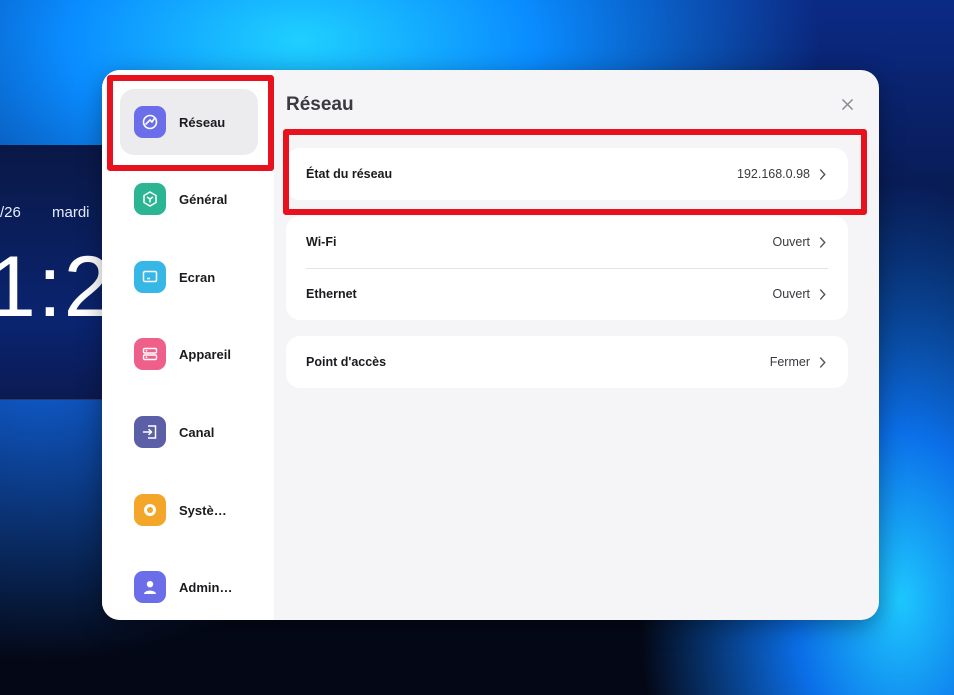 Image resolution: width=954 pixels, height=695 pixels. I want to click on wifi-row: Wi-Fi Ouvert, so click(567, 242).